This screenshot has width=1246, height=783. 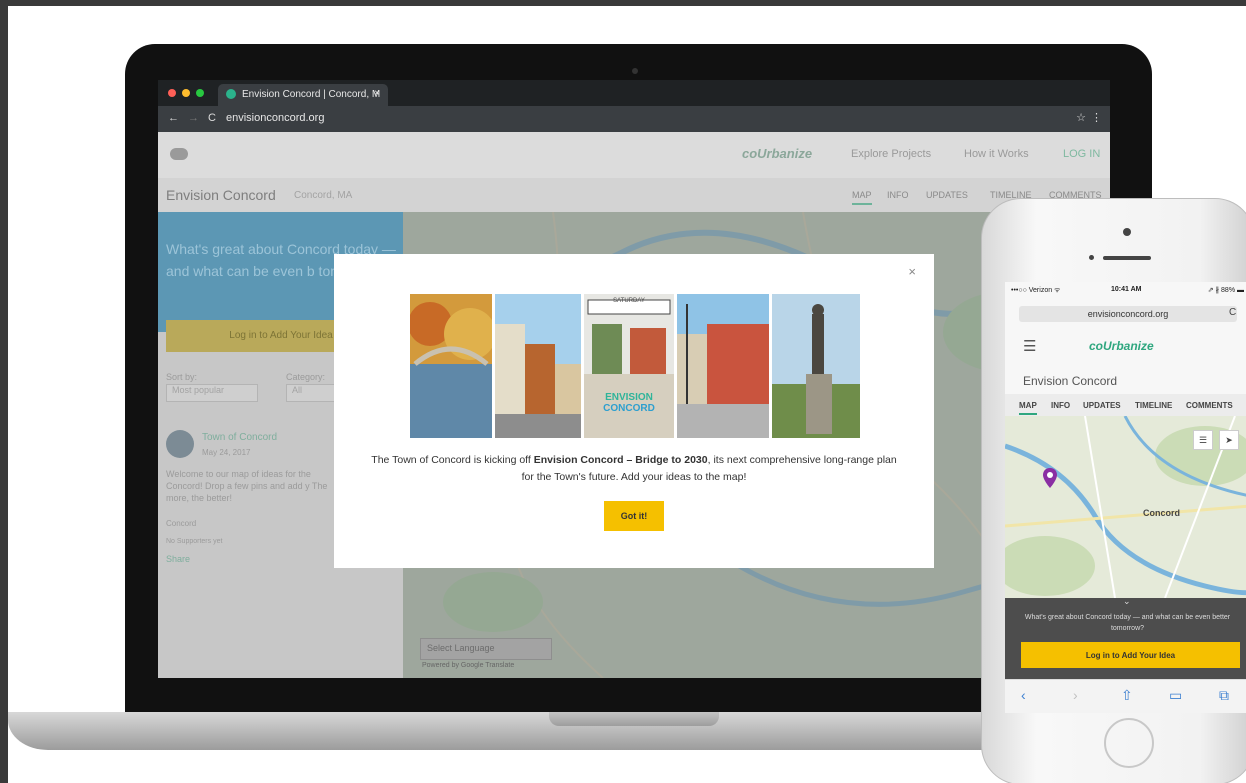 I want to click on browser-tab-title: Envision Concord | Concord, M, so click(x=311, y=94).